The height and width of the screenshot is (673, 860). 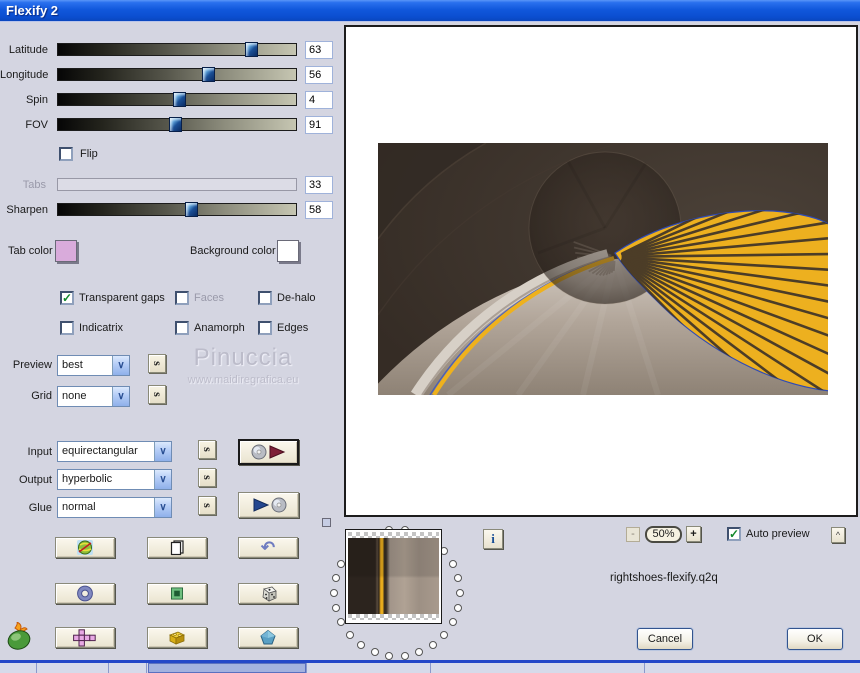 I want to click on de-halo-label: De-halo, so click(x=296, y=298).